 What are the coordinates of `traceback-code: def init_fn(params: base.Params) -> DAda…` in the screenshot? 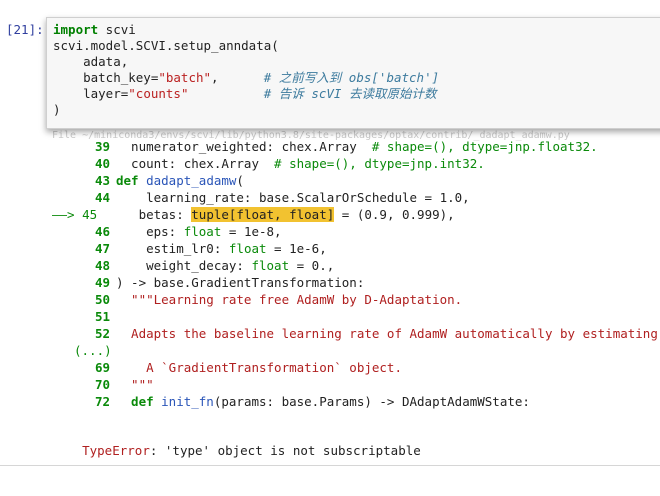 It's located at (323, 401).